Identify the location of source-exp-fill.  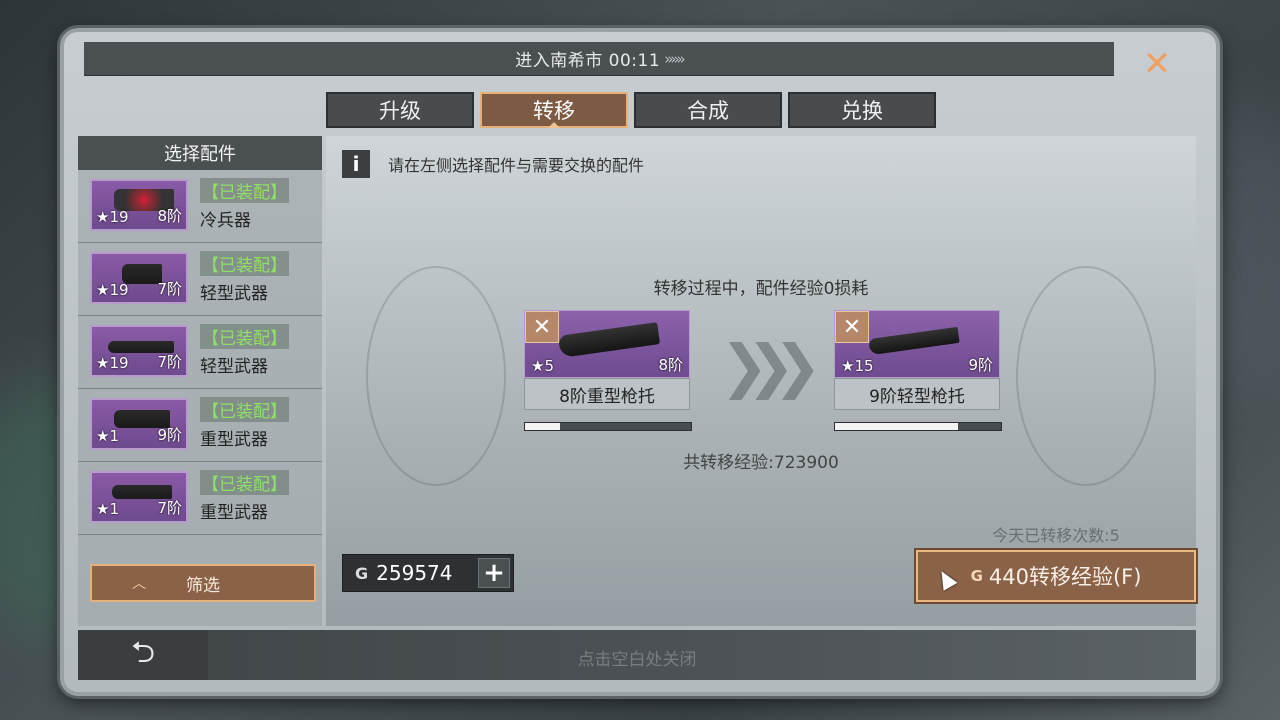
(542, 426).